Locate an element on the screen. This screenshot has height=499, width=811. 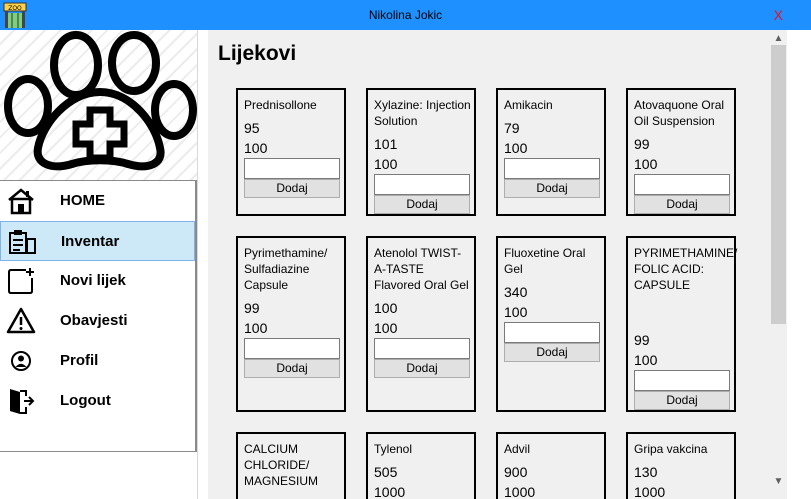
medicine-quantity: 95 is located at coordinates (252, 128).